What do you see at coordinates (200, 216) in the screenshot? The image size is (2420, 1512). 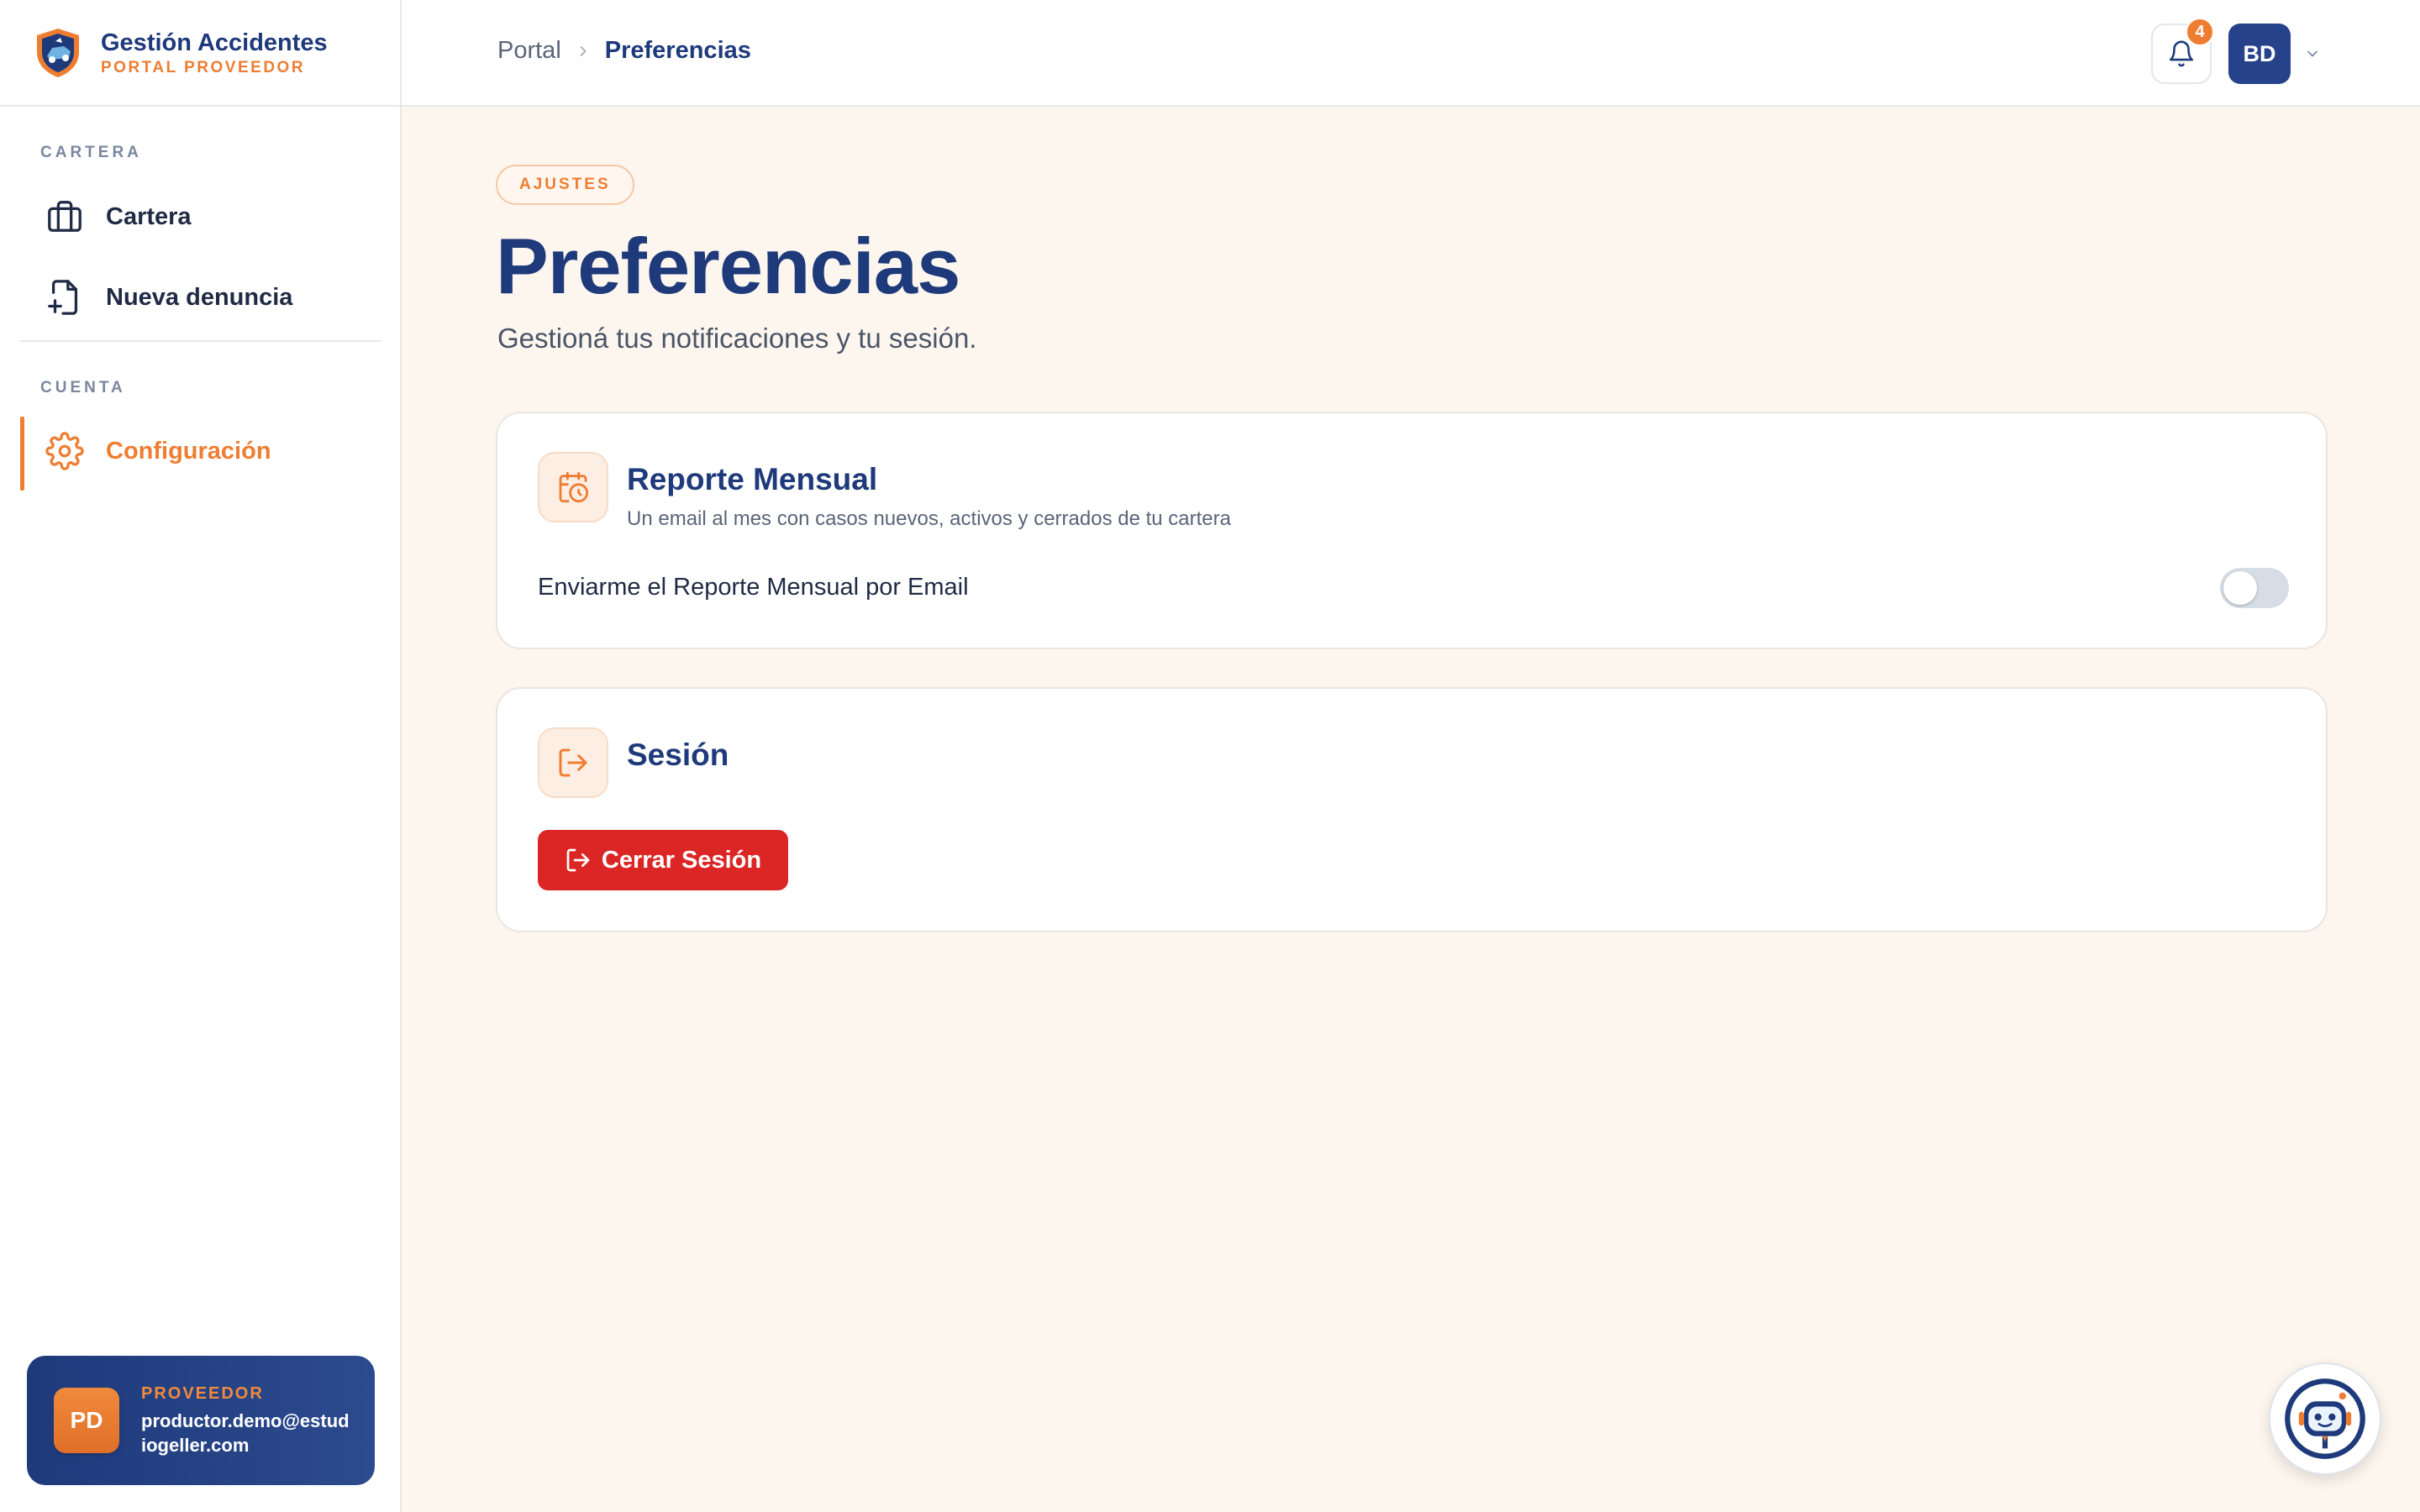 I see `sidebar-item-cartera: Cartera` at bounding box center [200, 216].